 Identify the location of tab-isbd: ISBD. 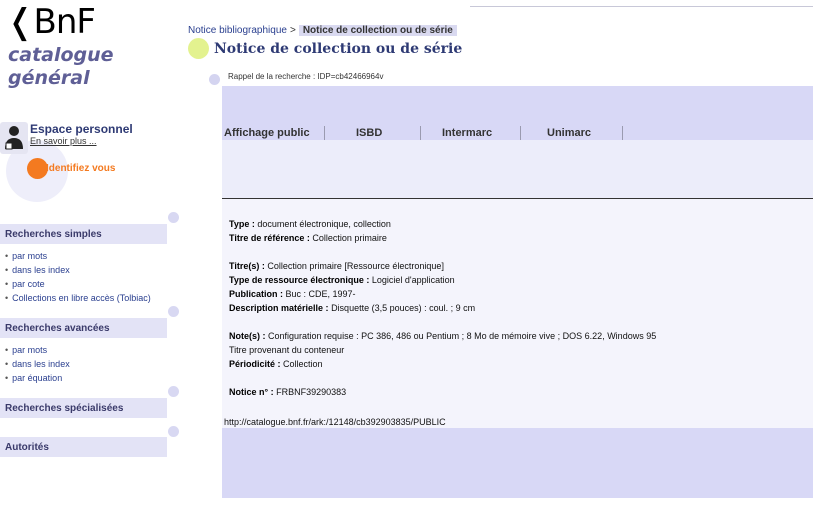
(369, 133).